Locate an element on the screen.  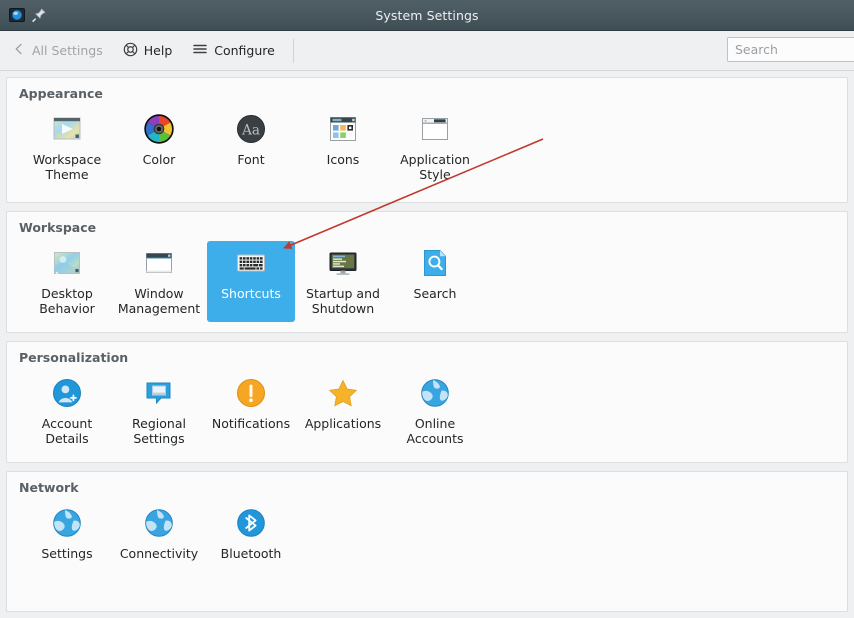
section-title: Network is located at coordinates (49, 487).